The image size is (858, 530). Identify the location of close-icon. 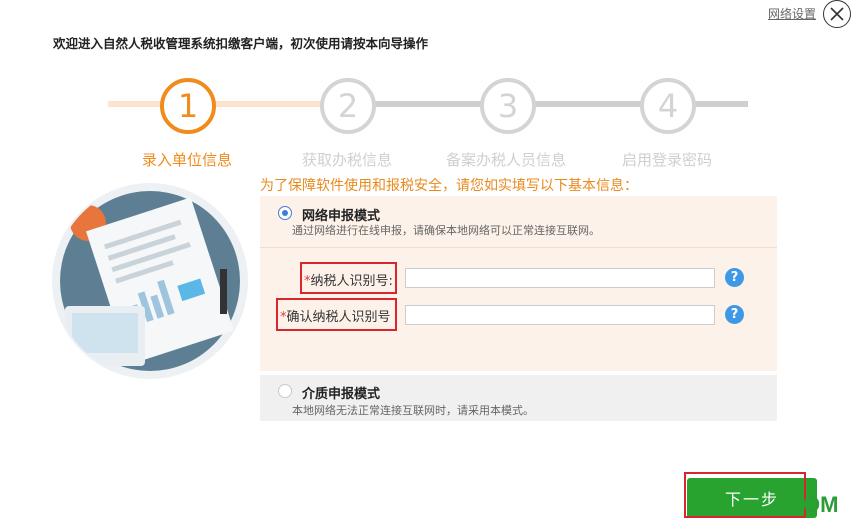
(837, 14).